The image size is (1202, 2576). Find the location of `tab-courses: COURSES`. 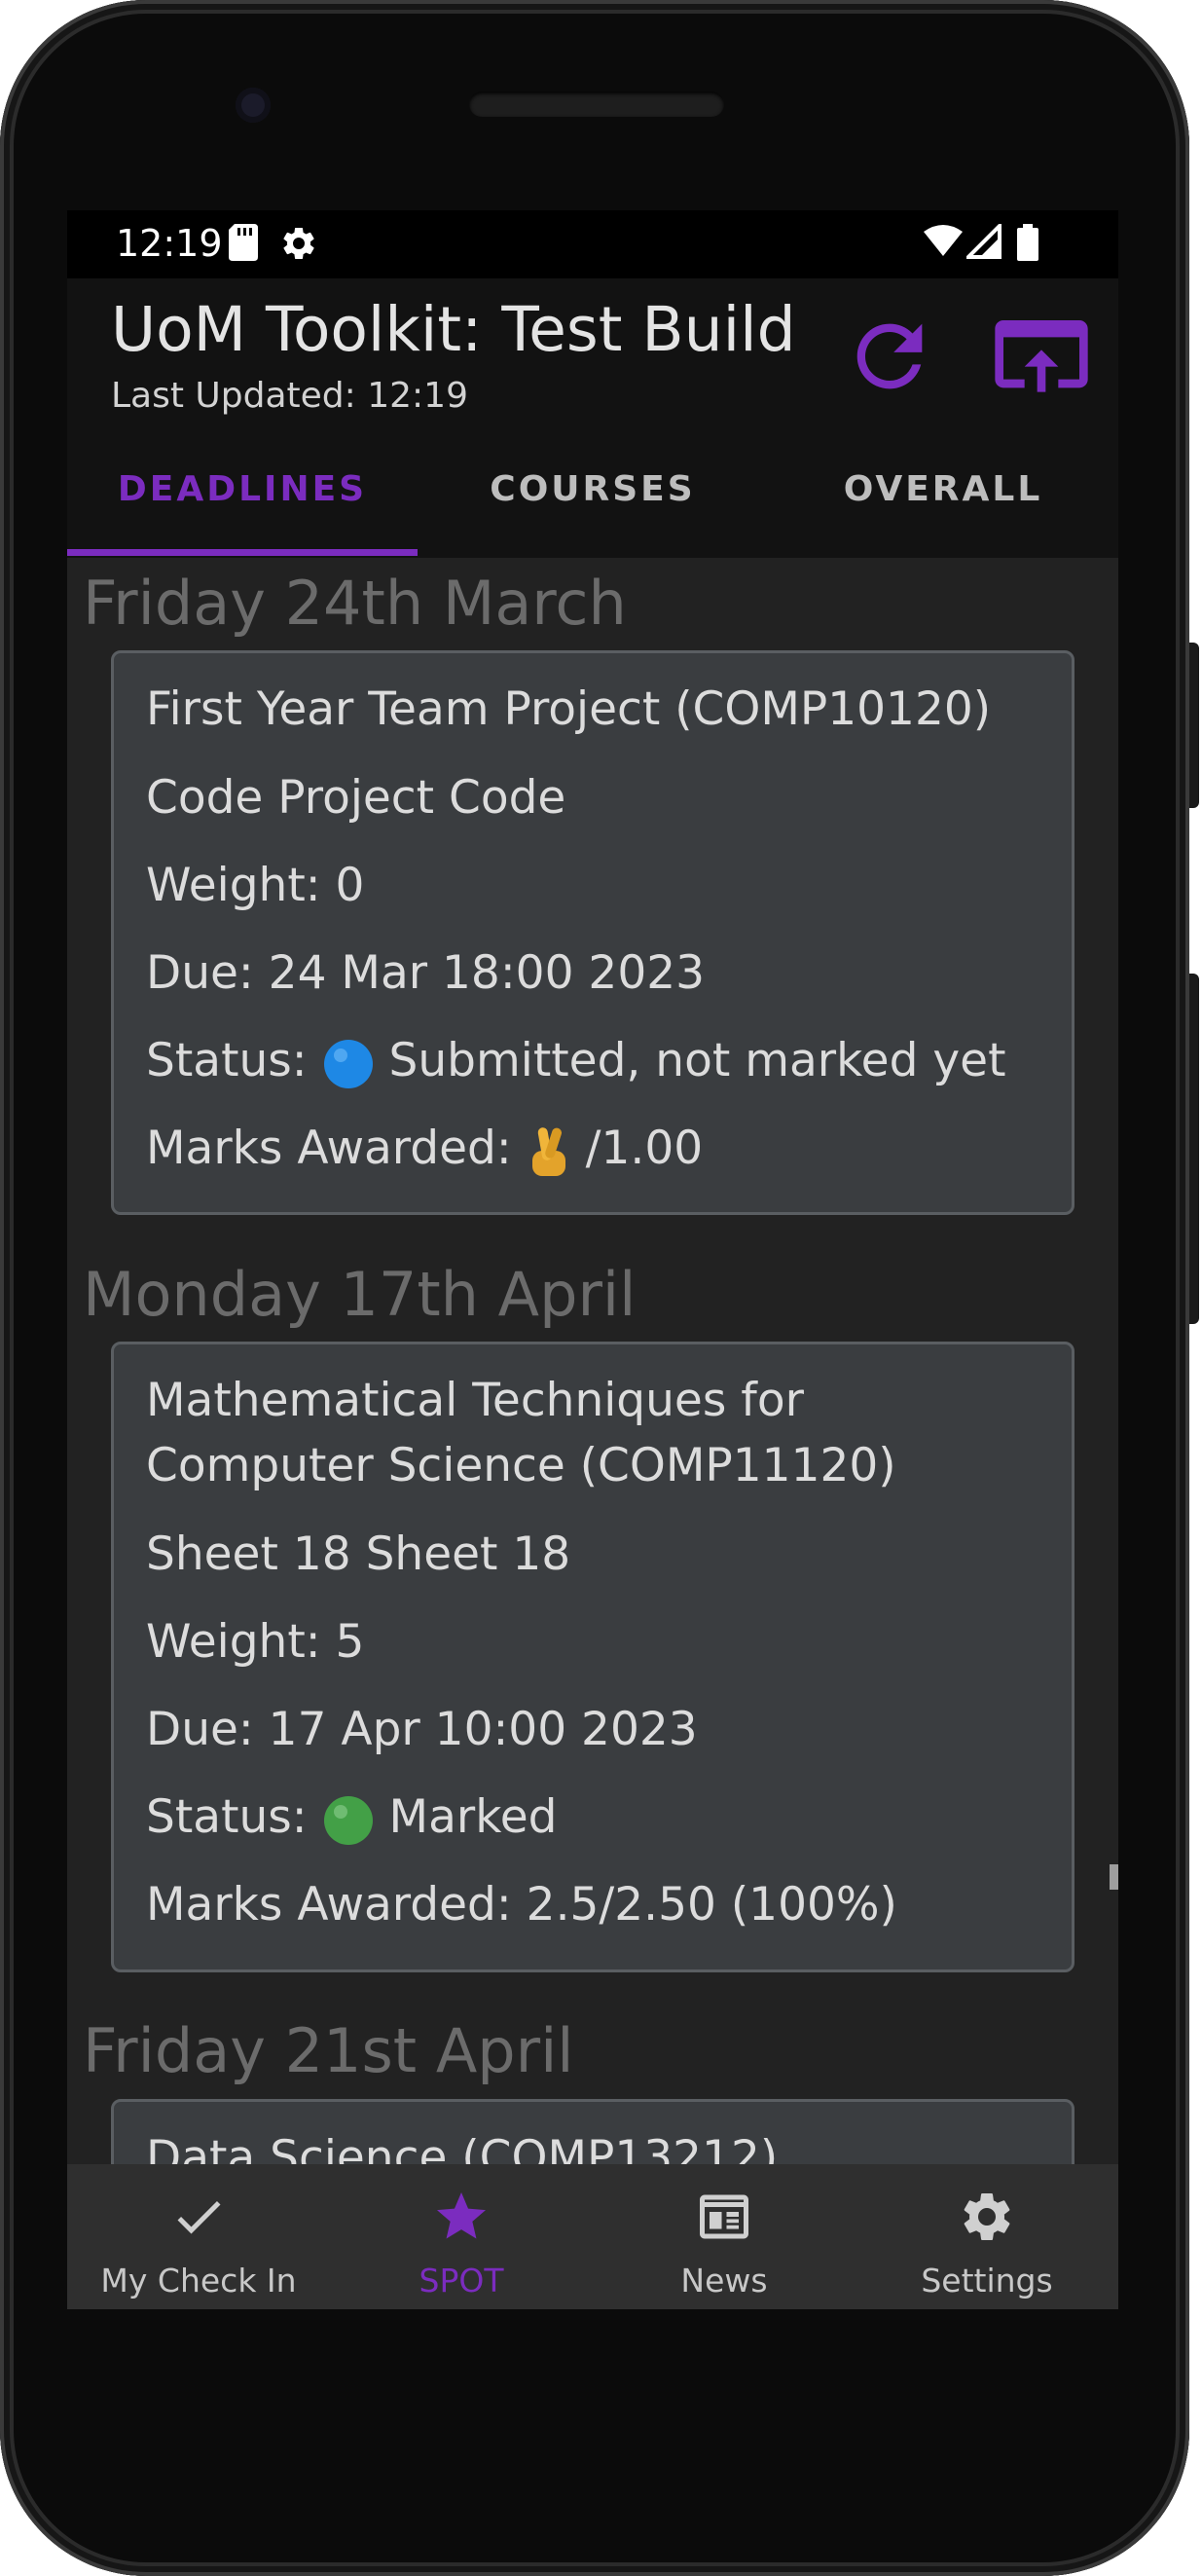

tab-courses: COURSES is located at coordinates (593, 489).